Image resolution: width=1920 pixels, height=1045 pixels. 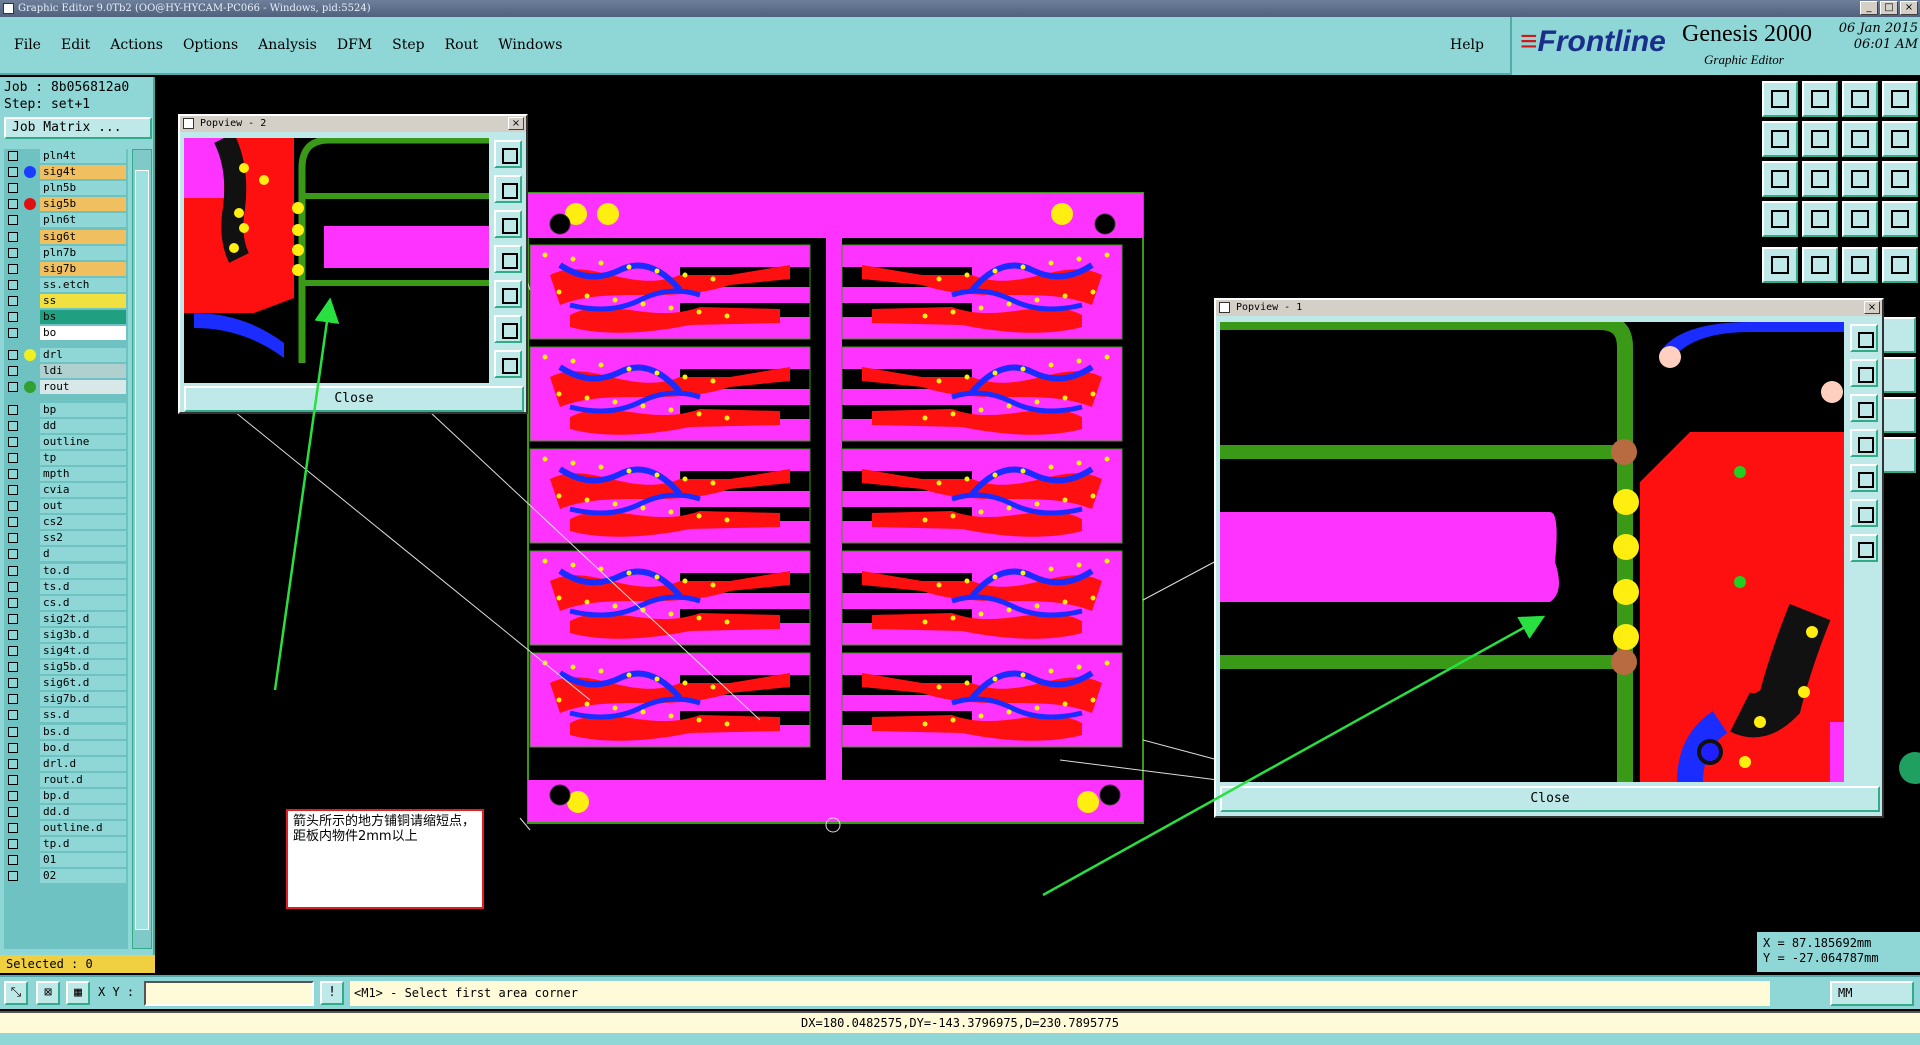 What do you see at coordinates (508, 259) in the screenshot?
I see `popview-2-tool-4-button` at bounding box center [508, 259].